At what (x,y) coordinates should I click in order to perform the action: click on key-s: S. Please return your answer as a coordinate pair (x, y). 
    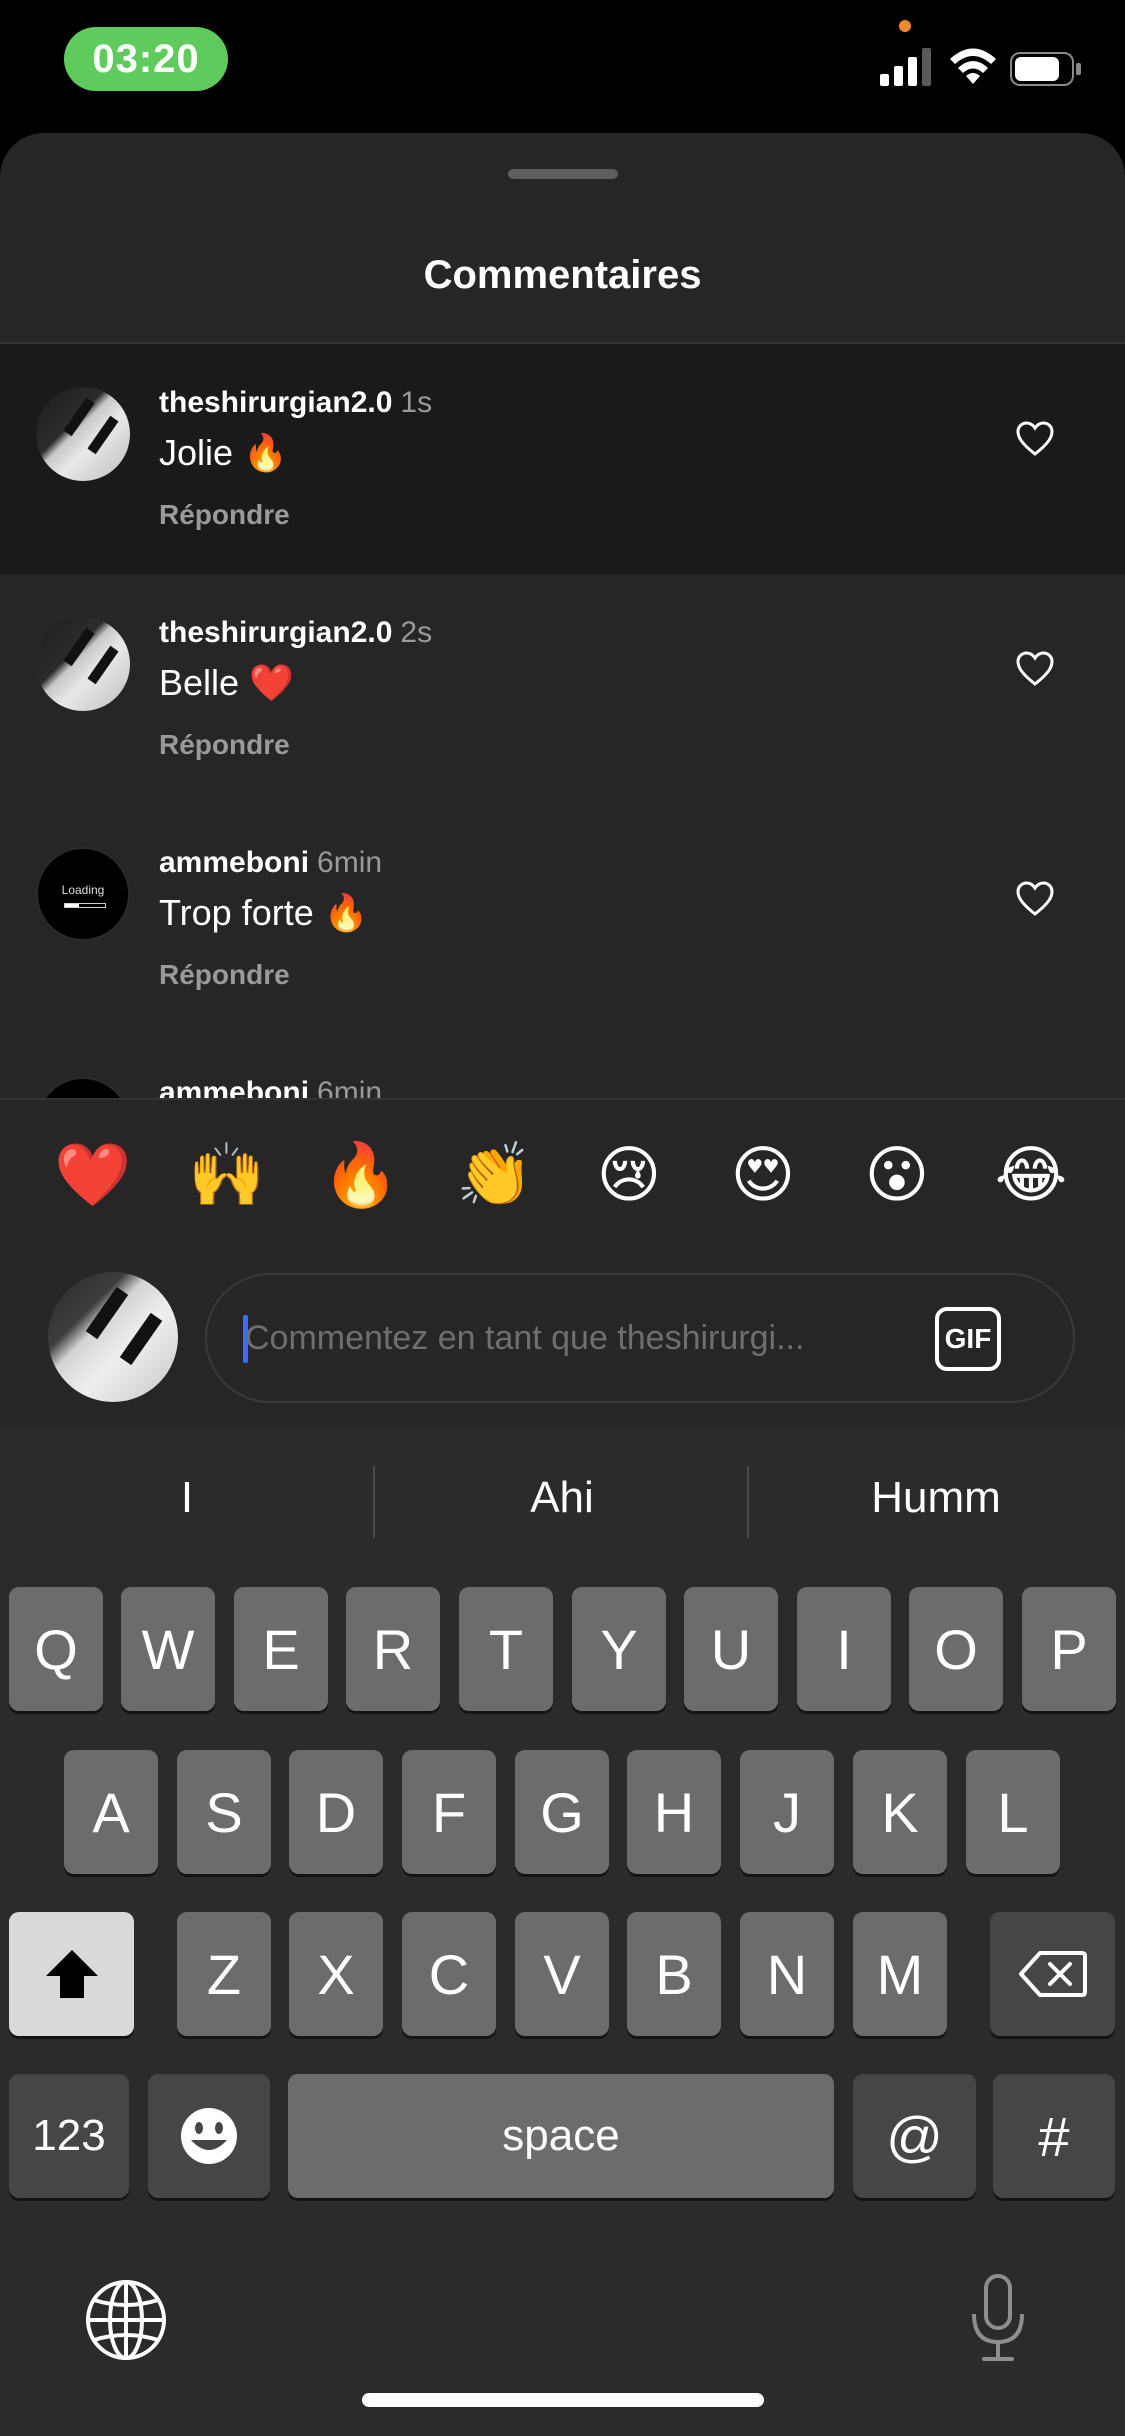
    Looking at the image, I should click on (224, 1812).